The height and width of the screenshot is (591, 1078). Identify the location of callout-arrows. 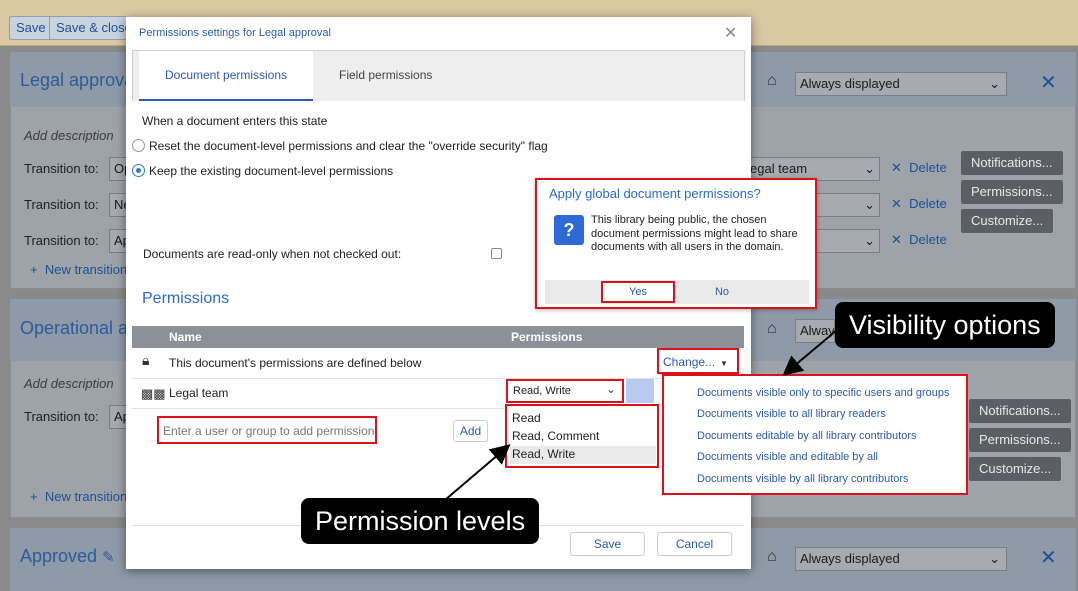
(641, 415).